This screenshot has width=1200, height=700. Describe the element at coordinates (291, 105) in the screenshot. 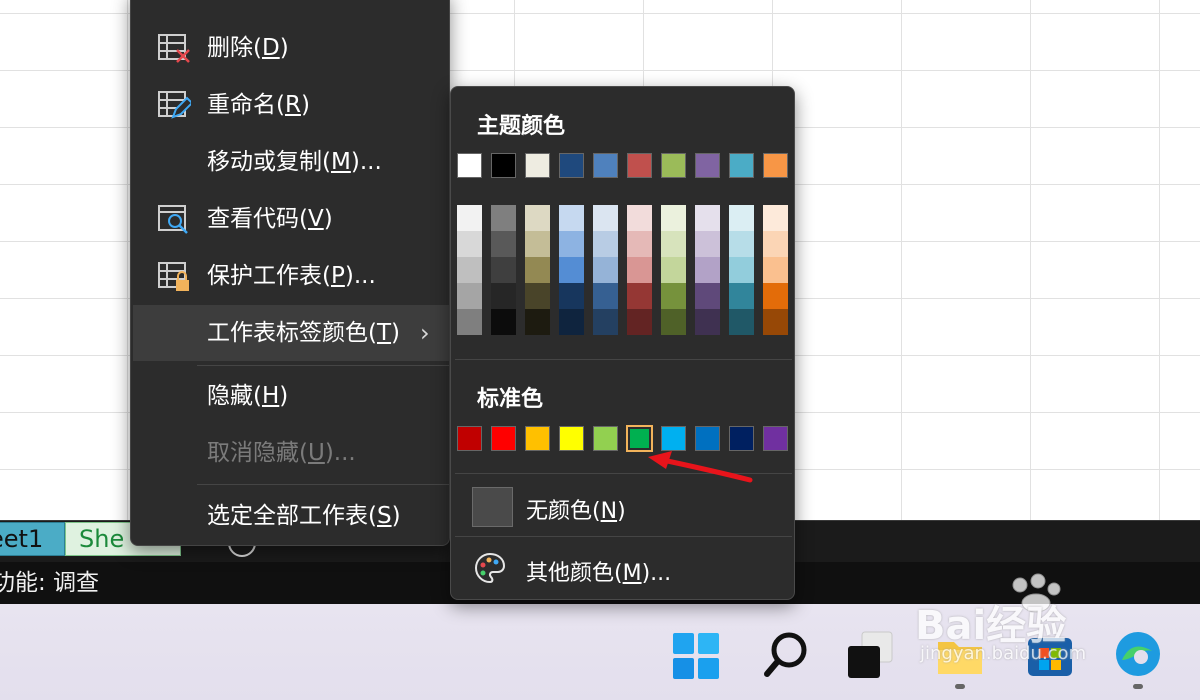

I see `menu-item-rename: 重命名(R)` at that location.